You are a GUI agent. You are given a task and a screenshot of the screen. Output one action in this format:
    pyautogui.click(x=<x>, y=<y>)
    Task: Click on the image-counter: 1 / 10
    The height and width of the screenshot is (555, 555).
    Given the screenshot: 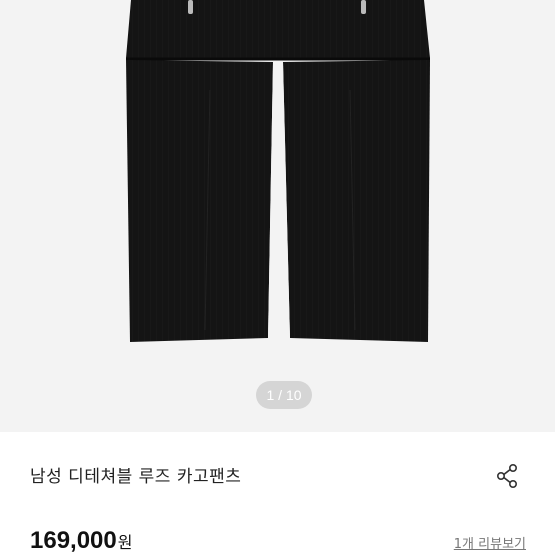 What is the action you would take?
    pyautogui.click(x=284, y=395)
    